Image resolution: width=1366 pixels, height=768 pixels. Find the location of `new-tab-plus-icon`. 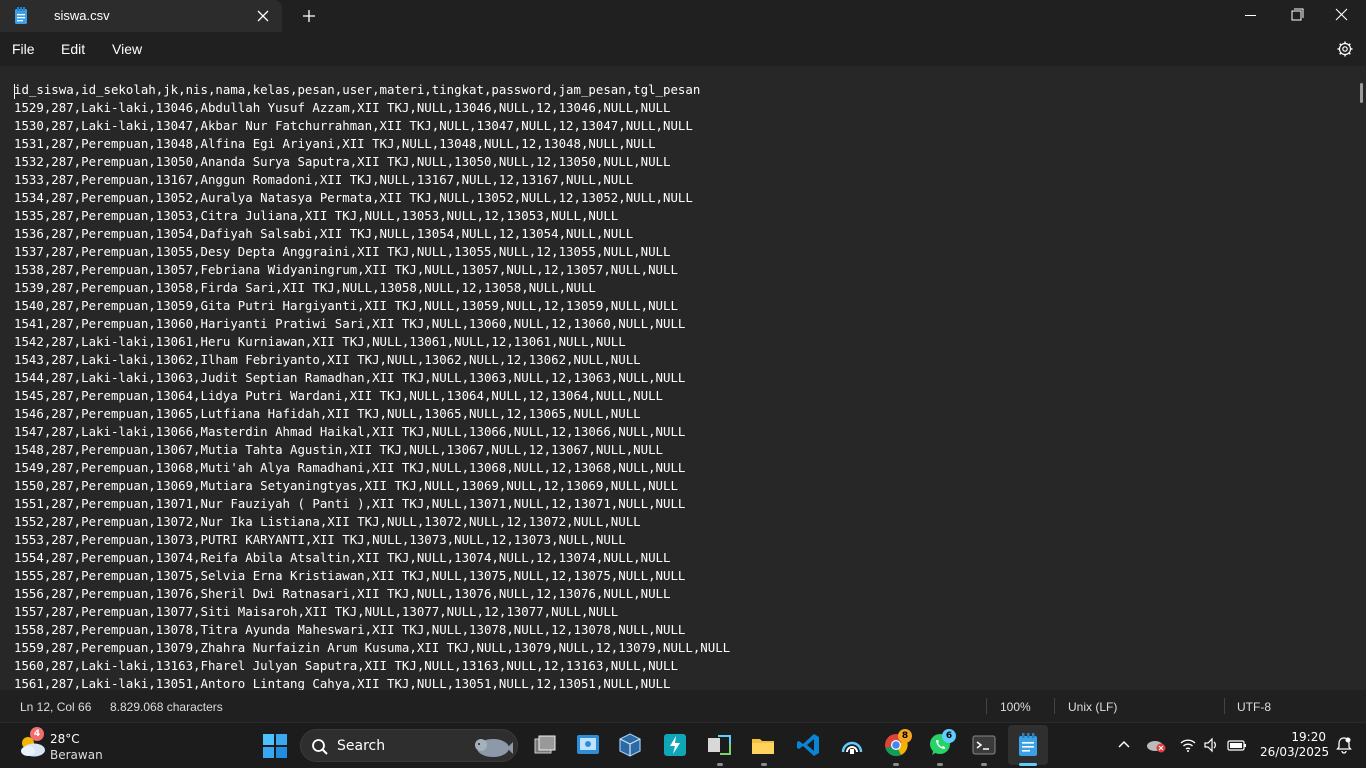

new-tab-plus-icon is located at coordinates (309, 16).